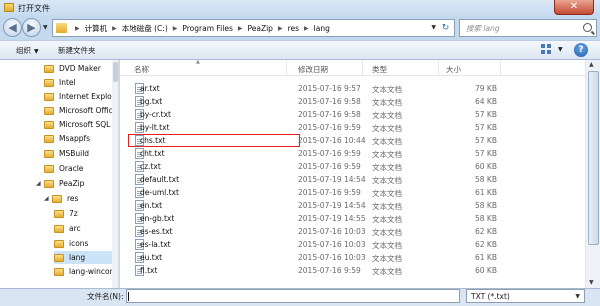 Image resolution: width=600 pixels, height=306 pixels. Describe the element at coordinates (581, 50) in the screenshot. I see `help-button: ?` at that location.